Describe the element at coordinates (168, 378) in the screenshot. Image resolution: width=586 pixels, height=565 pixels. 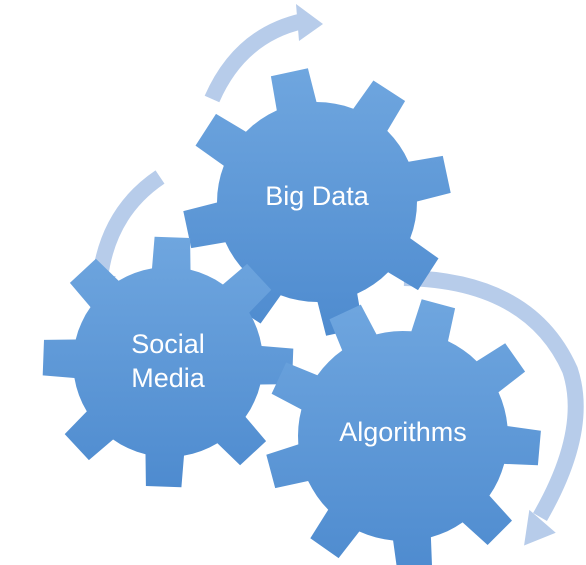
I see `social-media-label-line2: Media` at that location.